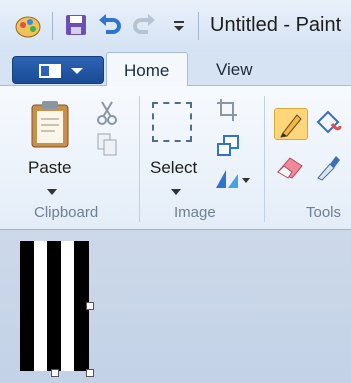 The height and width of the screenshot is (383, 351). Describe the element at coordinates (228, 146) in the screenshot. I see `resize-icon` at that location.